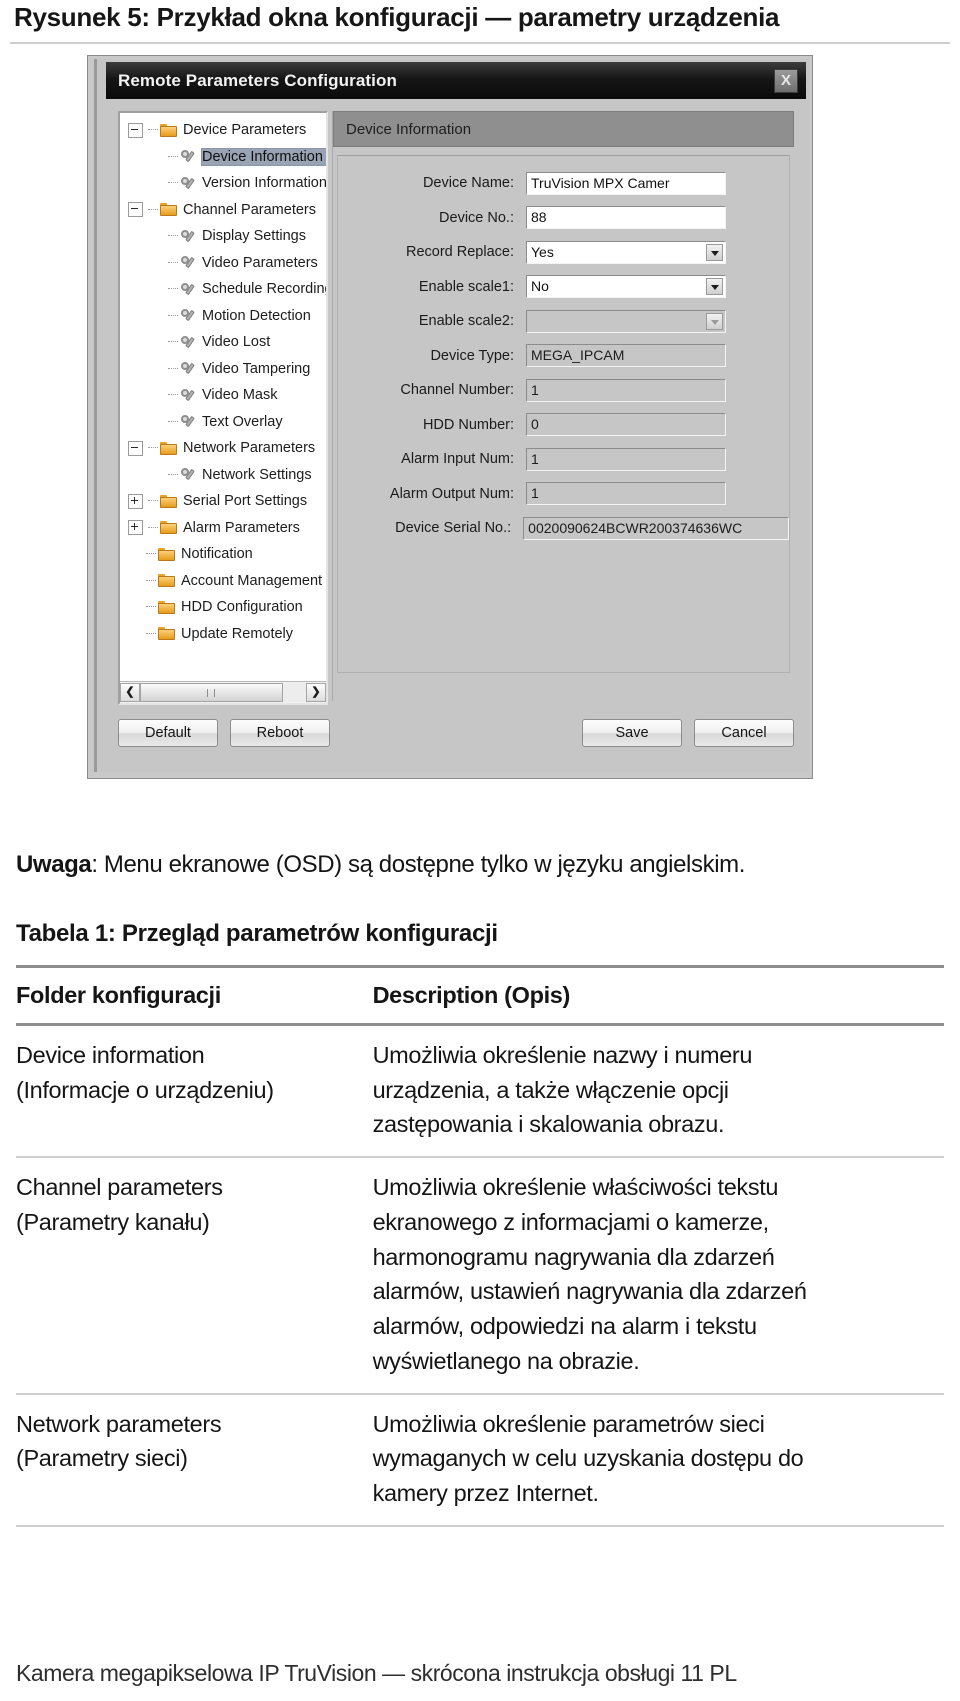 The image size is (960, 1701). What do you see at coordinates (466, 286) in the screenshot?
I see `field-label: Enable scale1:` at bounding box center [466, 286].